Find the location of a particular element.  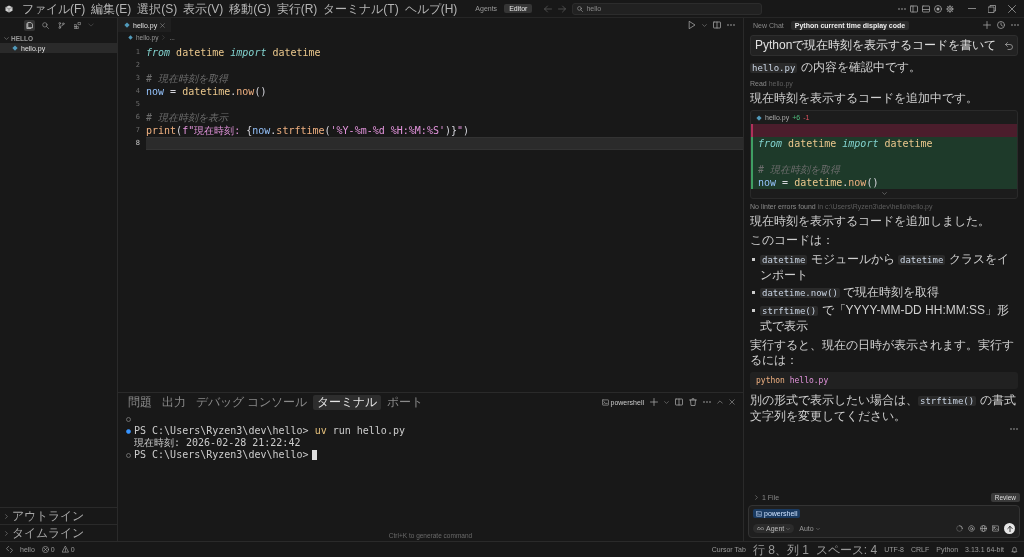

terminal-output: 現在時刻: 2026-02-28 21:22:42 is located at coordinates (217, 443).